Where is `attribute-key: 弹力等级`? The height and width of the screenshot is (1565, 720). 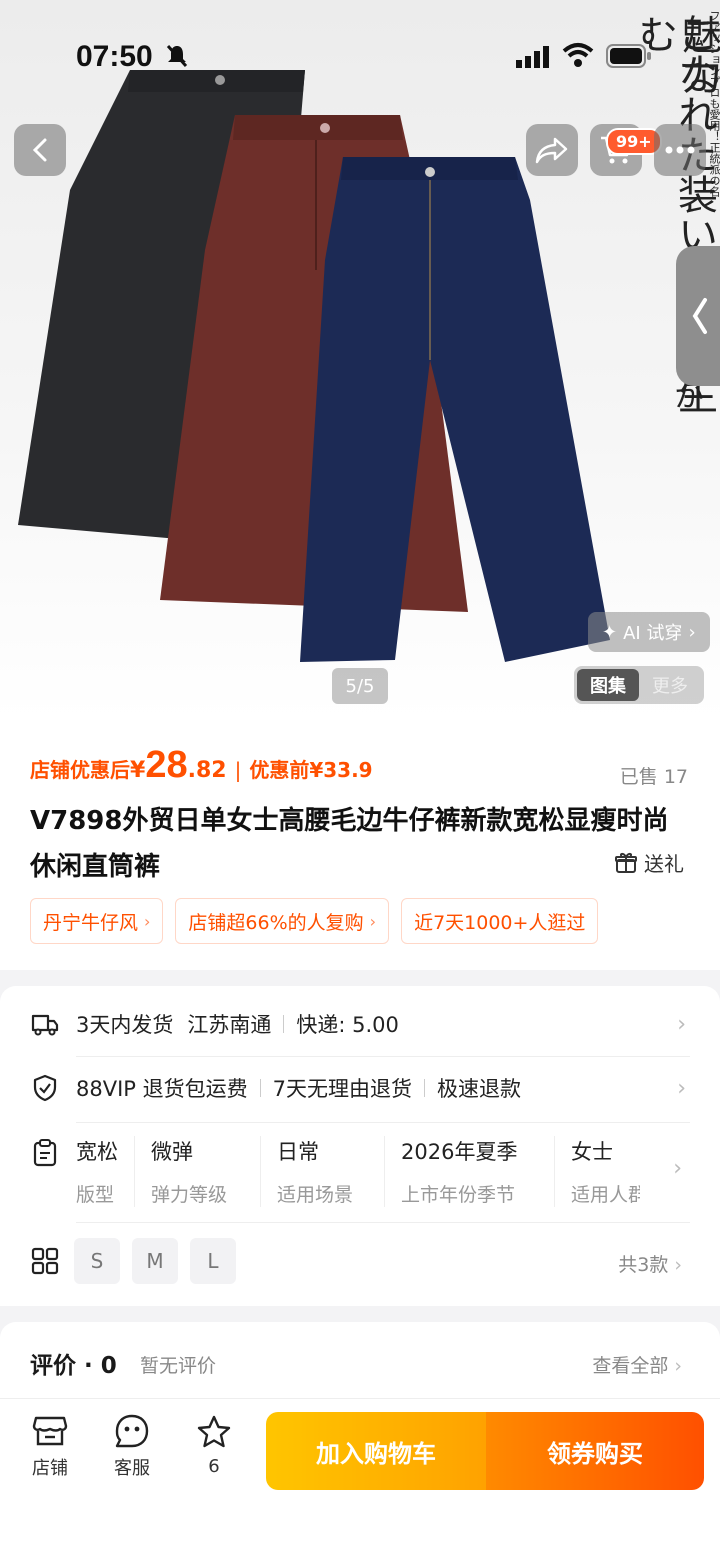
attribute-key: 弹力等级 is located at coordinates (189, 1195).